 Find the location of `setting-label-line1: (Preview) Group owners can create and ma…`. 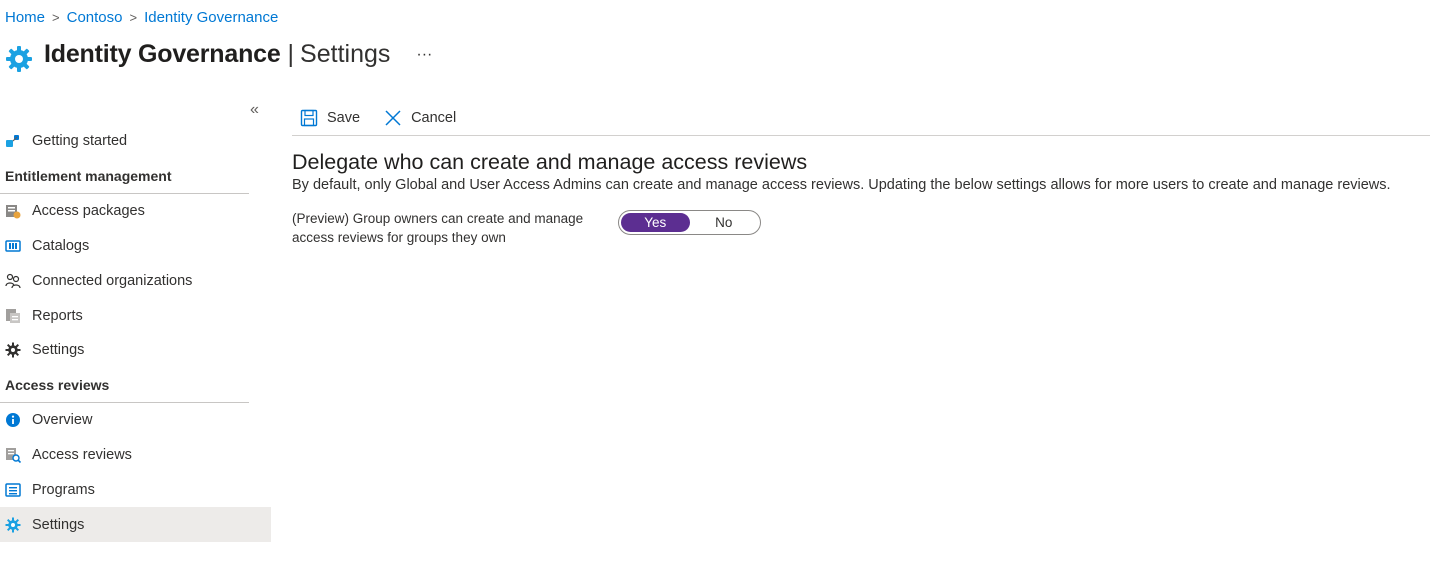

setting-label-line1: (Preview) Group owners can create and ma… is located at coordinates (438, 218).